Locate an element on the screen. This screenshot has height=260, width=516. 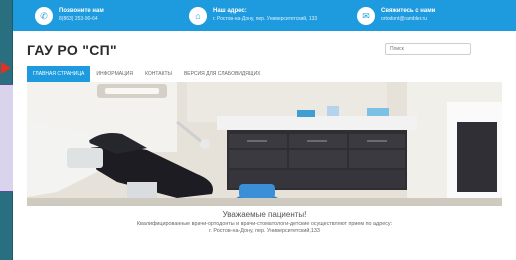
side-panel is located at coordinates (7, 138).